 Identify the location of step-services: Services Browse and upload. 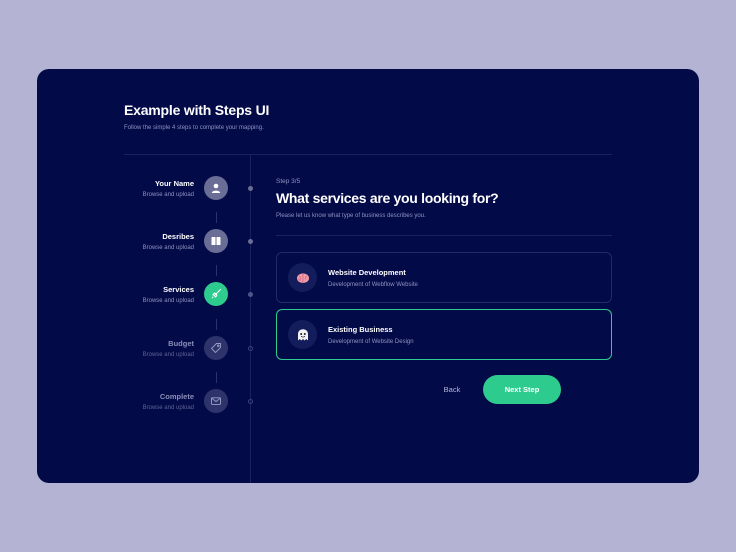
(147, 299).